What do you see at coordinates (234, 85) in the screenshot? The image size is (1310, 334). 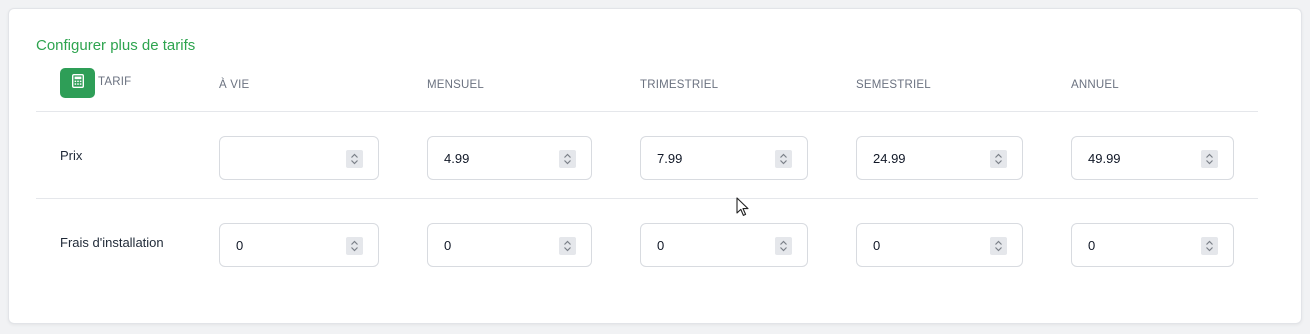 I see `column-header-a-vie: À VIE` at bounding box center [234, 85].